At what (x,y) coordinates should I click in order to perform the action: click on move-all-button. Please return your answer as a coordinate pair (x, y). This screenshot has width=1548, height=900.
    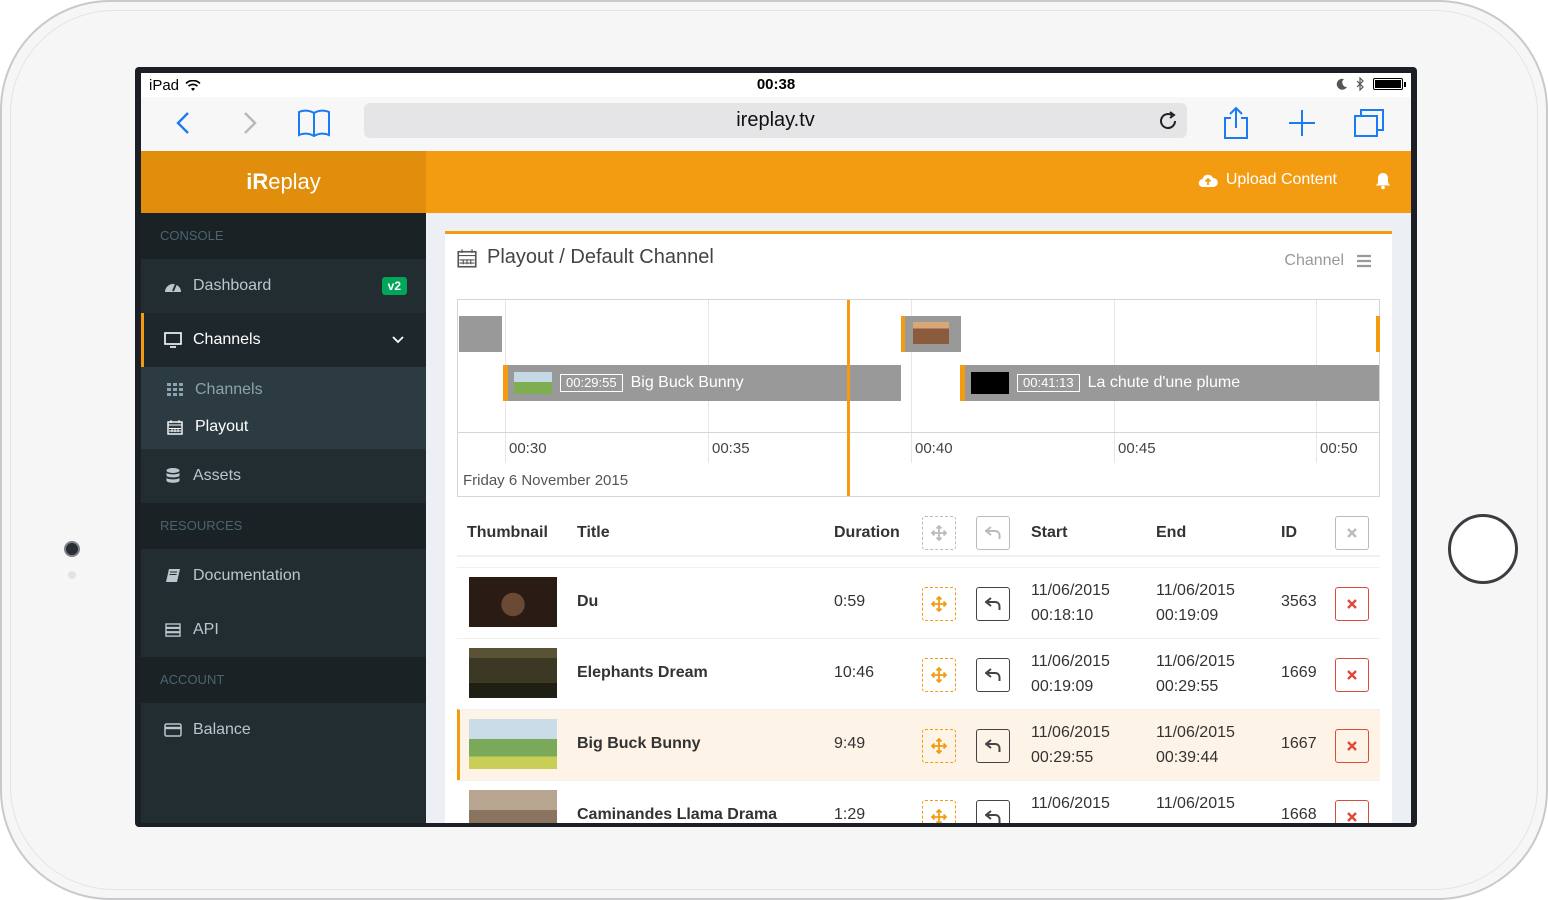
    Looking at the image, I should click on (939, 533).